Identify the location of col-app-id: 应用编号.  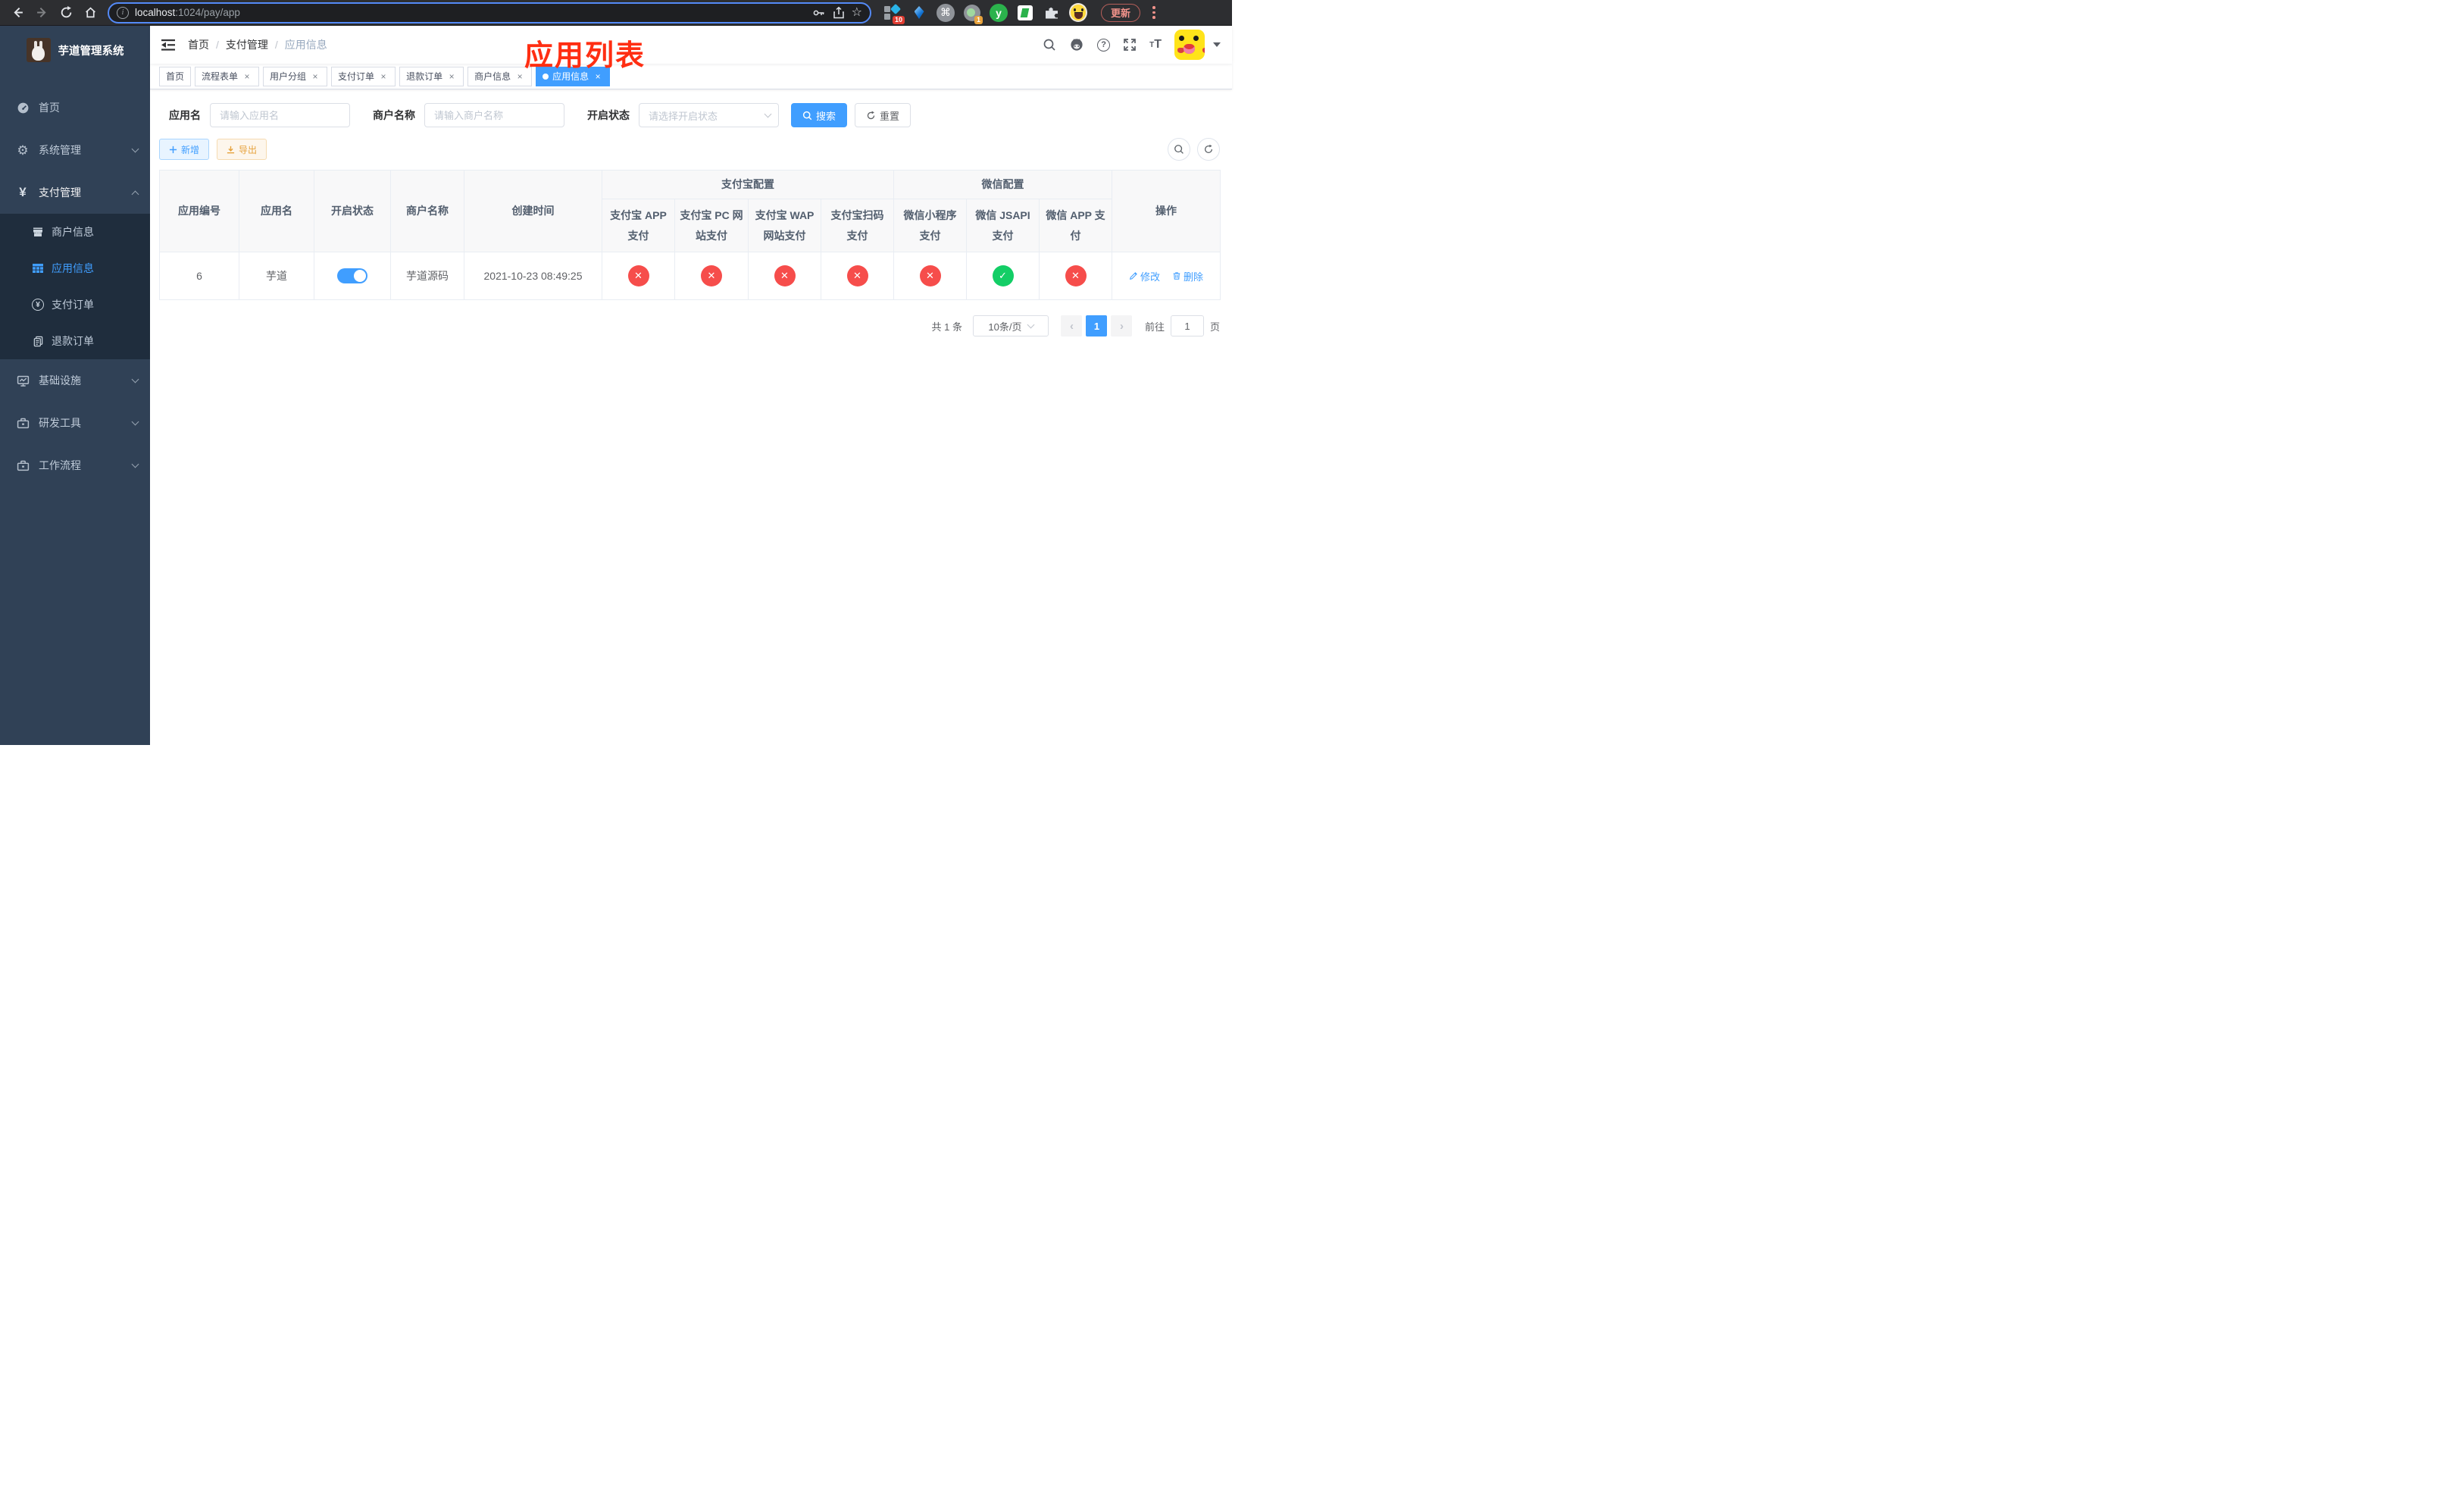
(199, 211).